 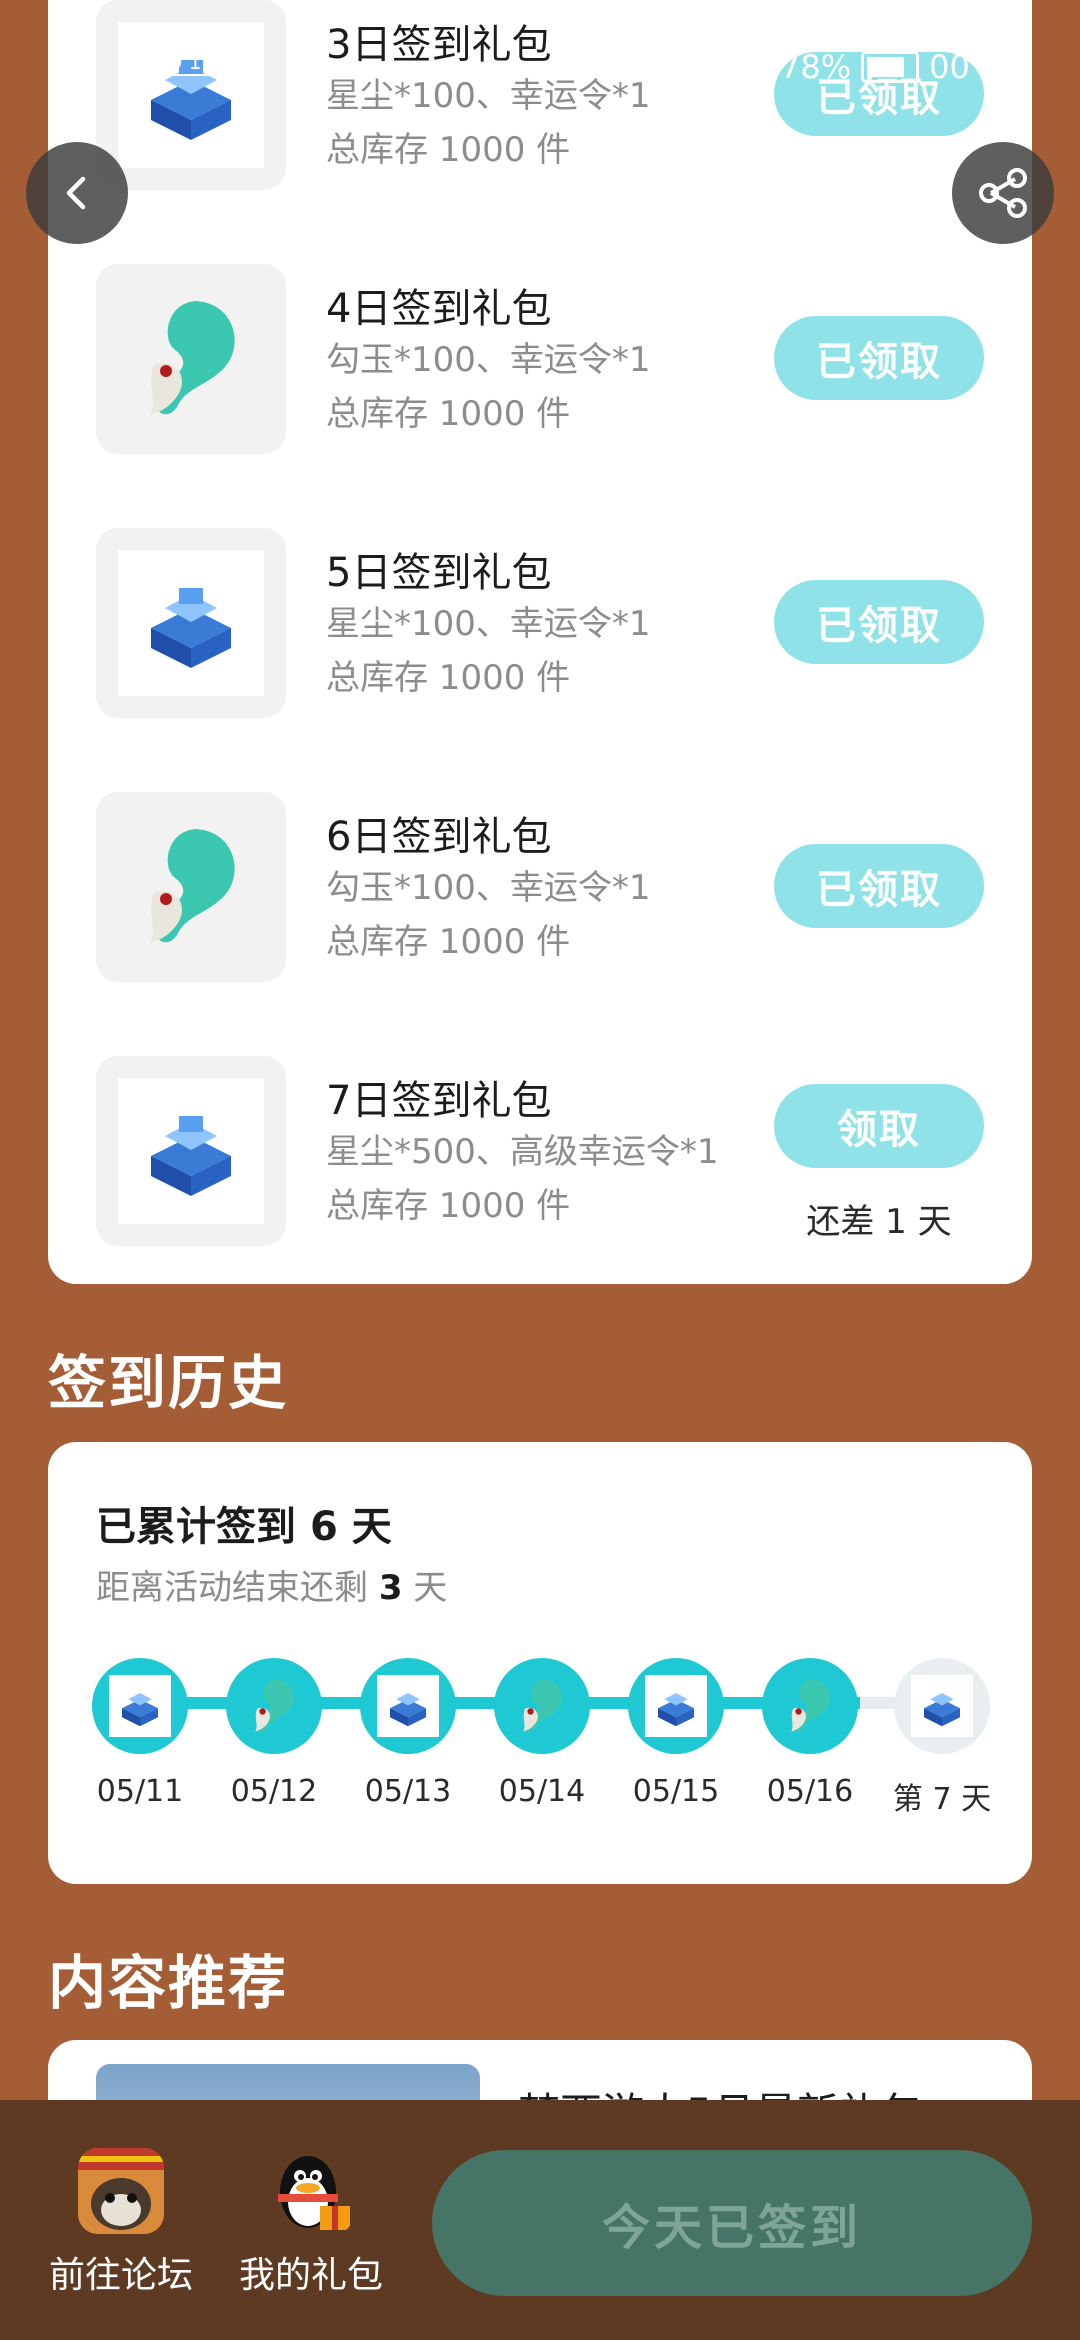 I want to click on back-button, so click(x=77, y=193).